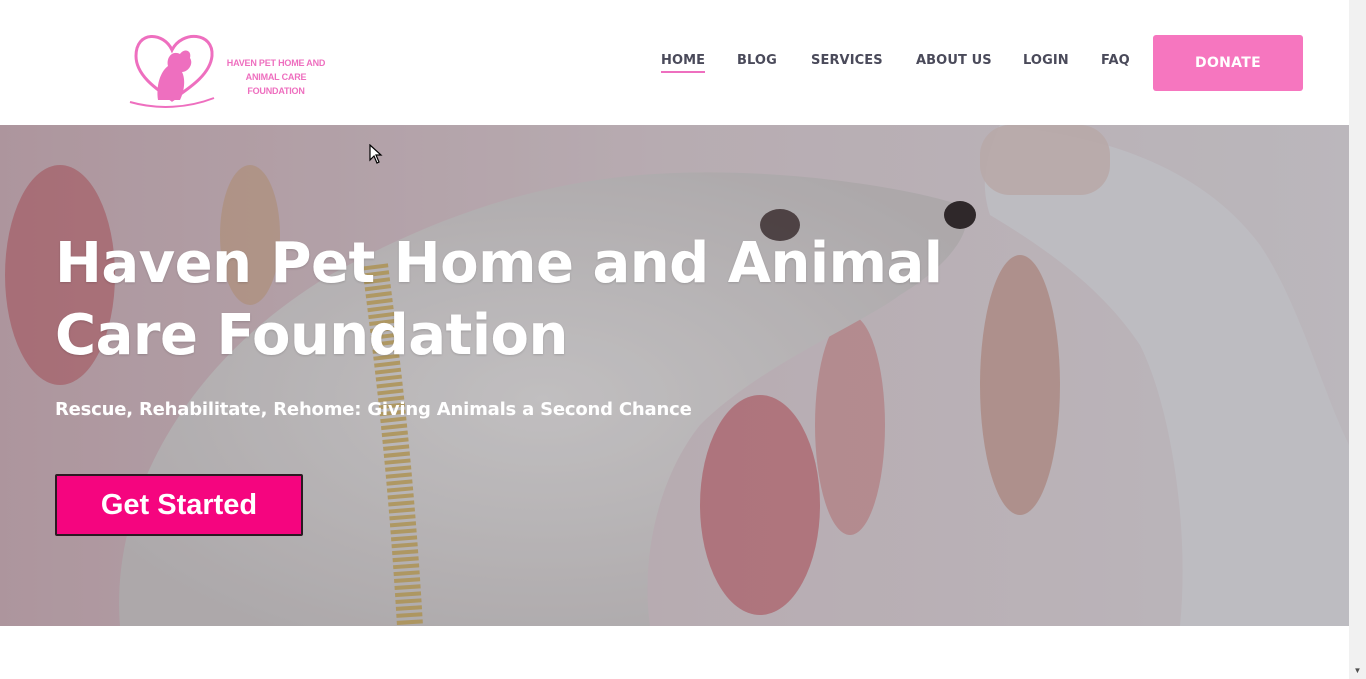  What do you see at coordinates (954, 60) in the screenshot?
I see `nav-about-us: ABOUT US` at bounding box center [954, 60].